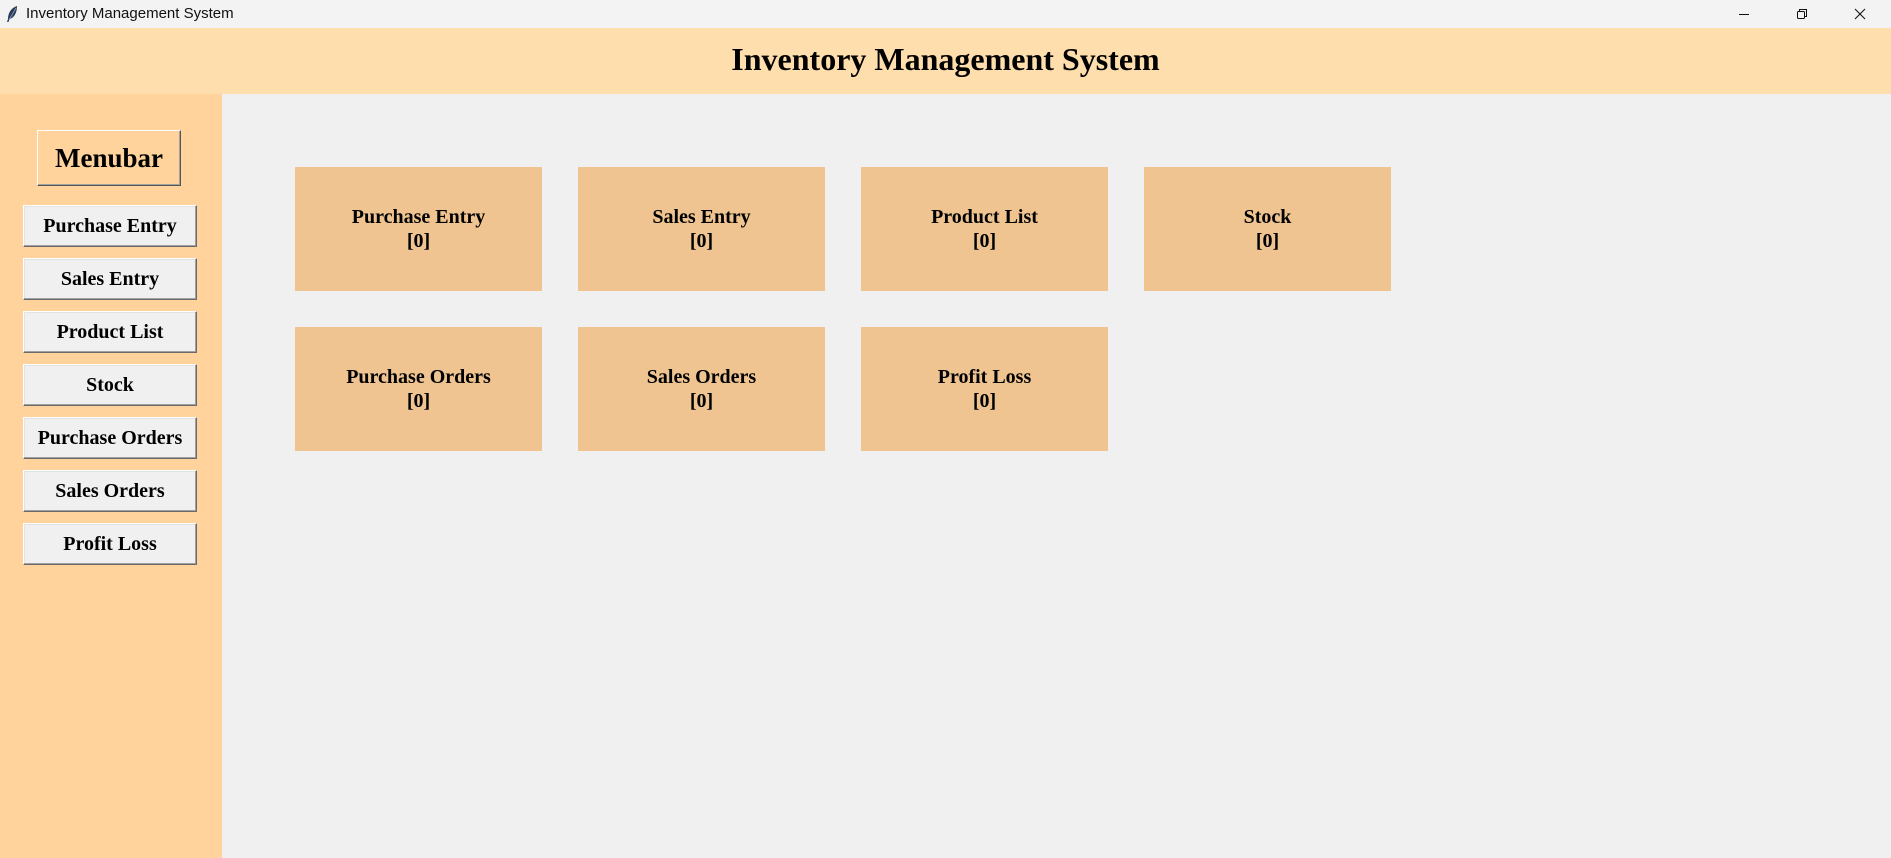  What do you see at coordinates (701, 229) in the screenshot?
I see `card-sales-entry: Sales Entry [0]` at bounding box center [701, 229].